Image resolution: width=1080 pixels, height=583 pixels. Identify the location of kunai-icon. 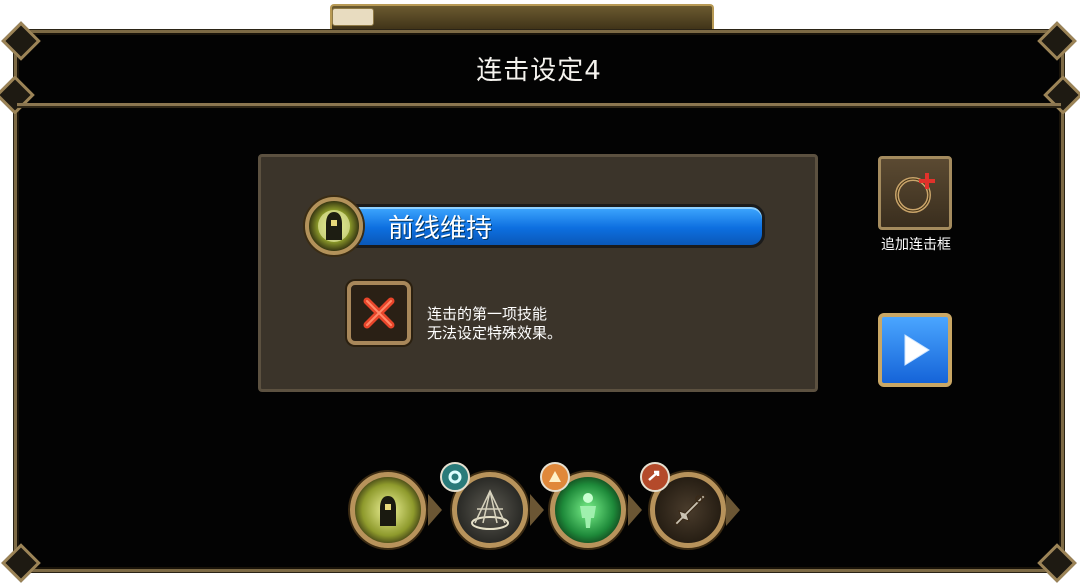
(690, 510).